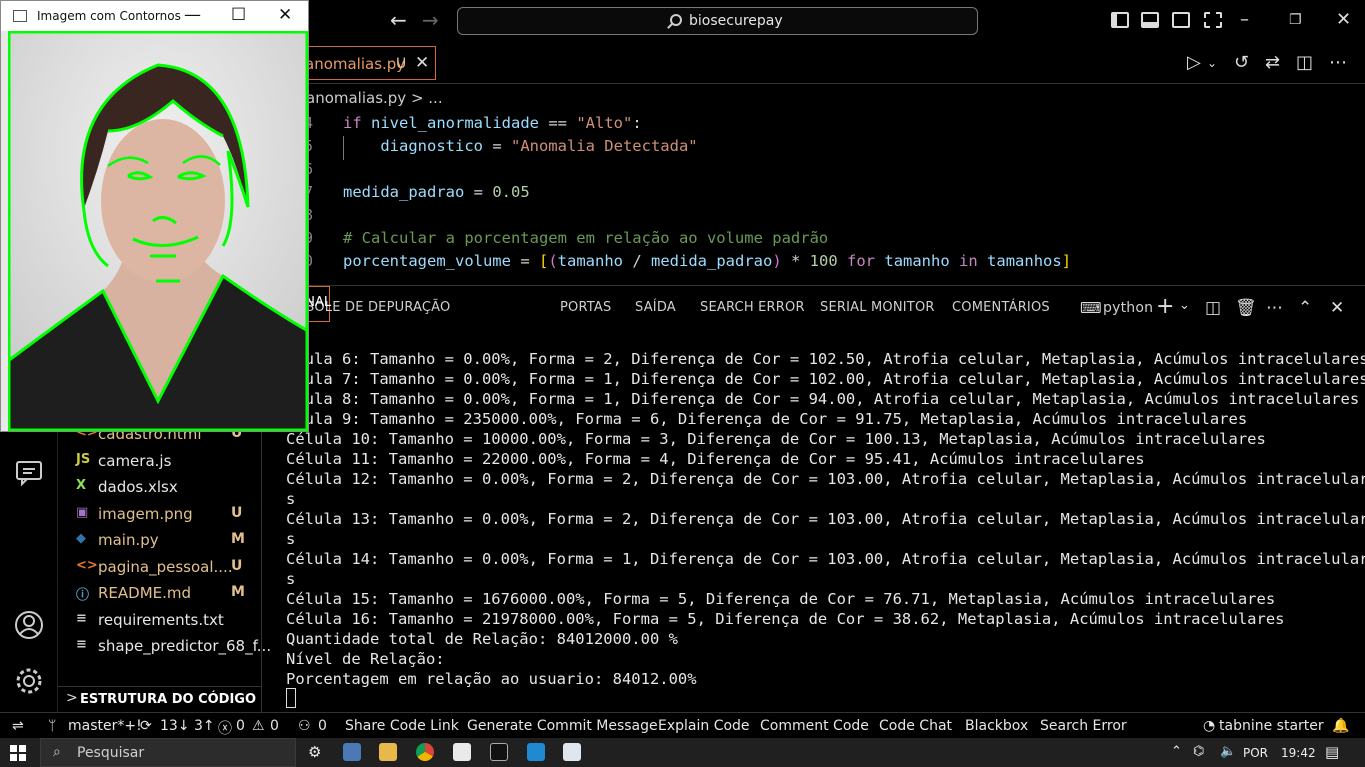  I want to click on toggle-secondary-sidebar-icon, so click(1181, 20).